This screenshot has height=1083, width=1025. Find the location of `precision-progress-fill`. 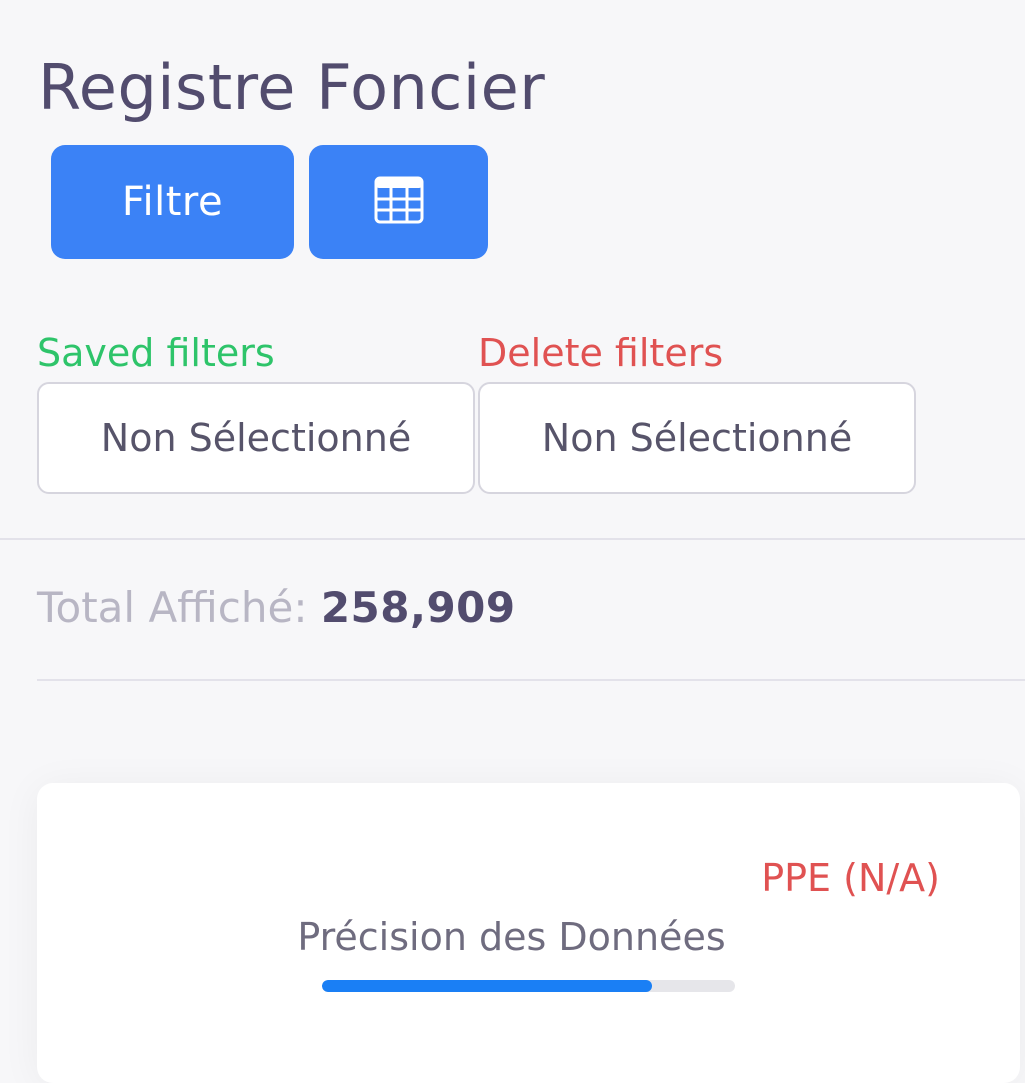

precision-progress-fill is located at coordinates (487, 986).